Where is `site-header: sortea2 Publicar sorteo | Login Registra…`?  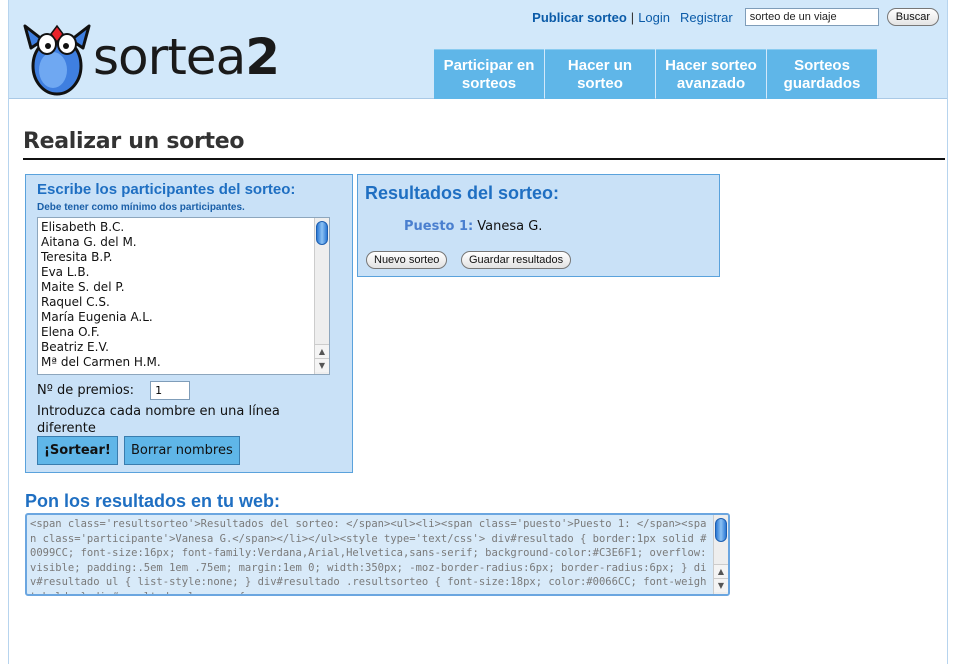
site-header: sortea2 Publicar sorteo | Login Registra… is located at coordinates (478, 49).